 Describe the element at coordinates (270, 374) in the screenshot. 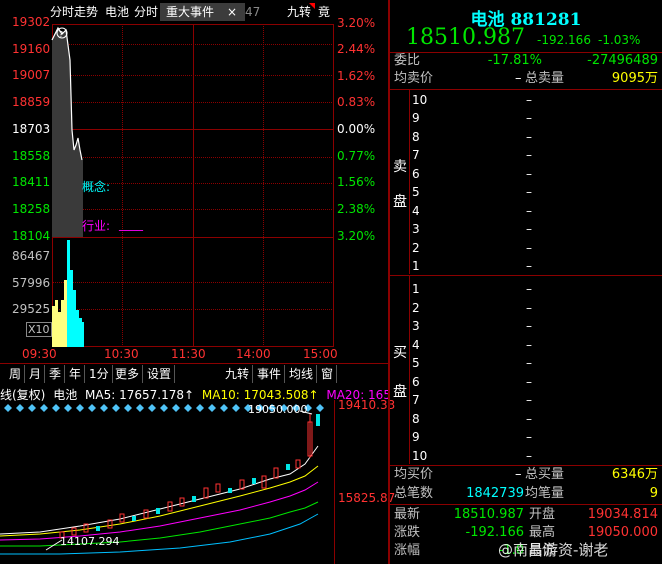

I see `tab-events: 事件` at that location.